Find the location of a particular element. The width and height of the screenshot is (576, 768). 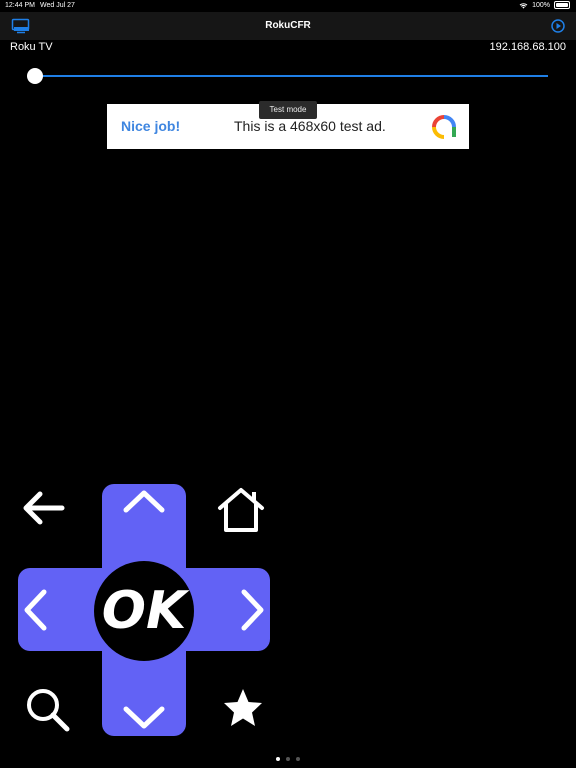

ad-body-text: This is a 468x60 test ad. is located at coordinates (310, 126).